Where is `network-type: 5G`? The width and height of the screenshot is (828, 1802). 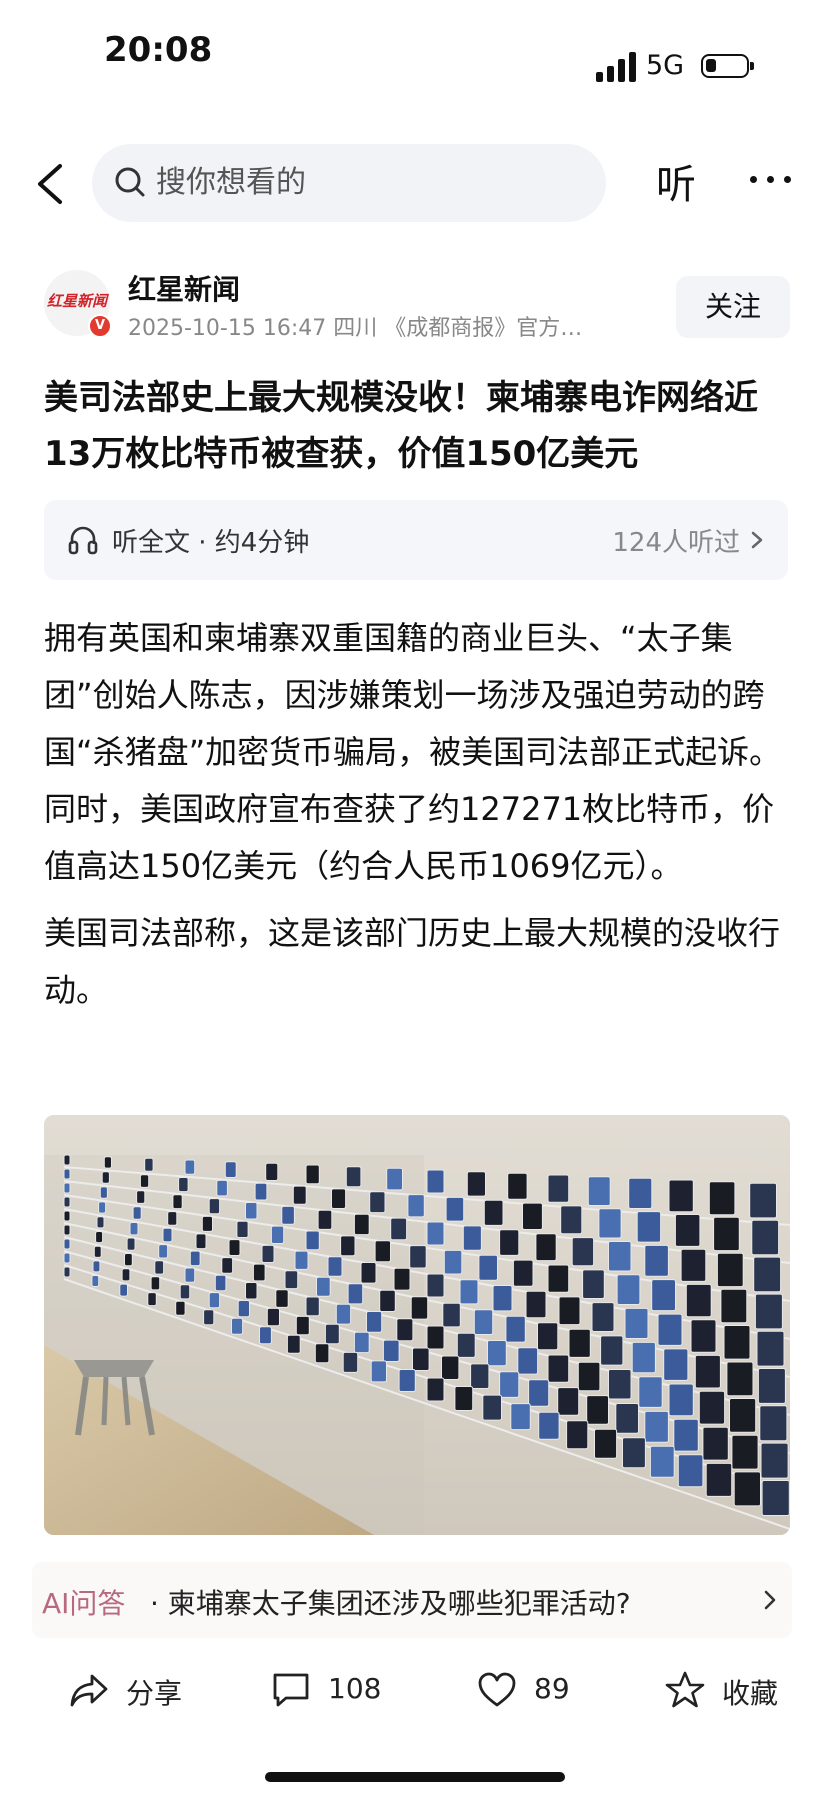
network-type: 5G is located at coordinates (665, 65).